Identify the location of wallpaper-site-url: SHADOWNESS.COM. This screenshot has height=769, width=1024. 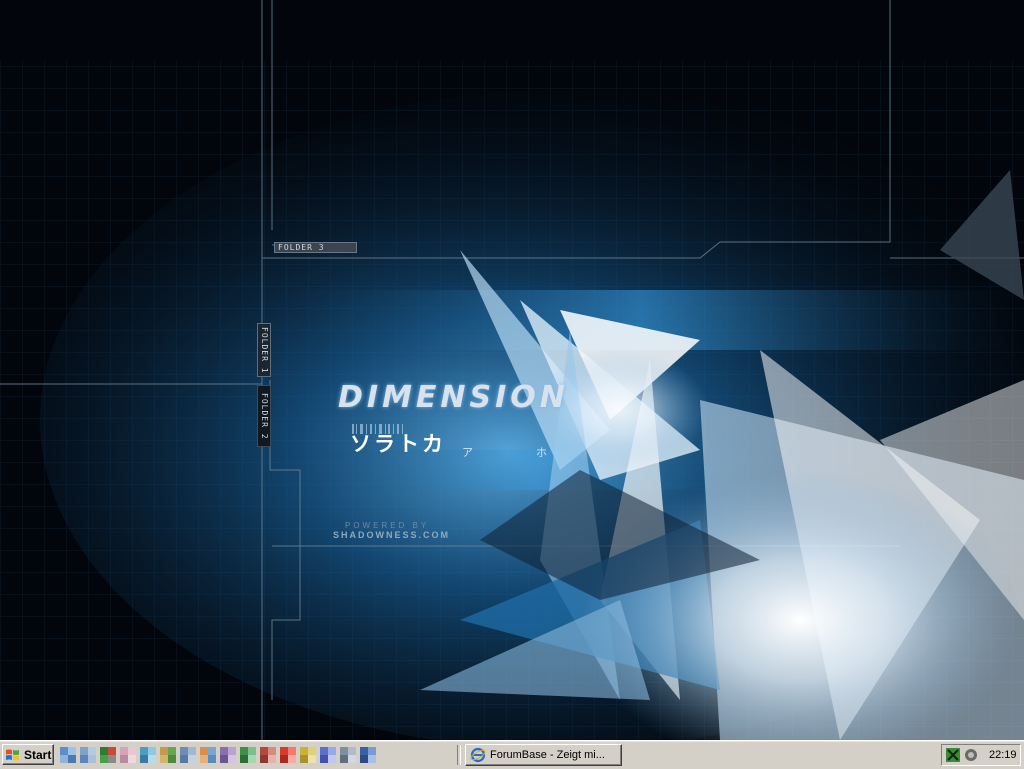
(392, 535).